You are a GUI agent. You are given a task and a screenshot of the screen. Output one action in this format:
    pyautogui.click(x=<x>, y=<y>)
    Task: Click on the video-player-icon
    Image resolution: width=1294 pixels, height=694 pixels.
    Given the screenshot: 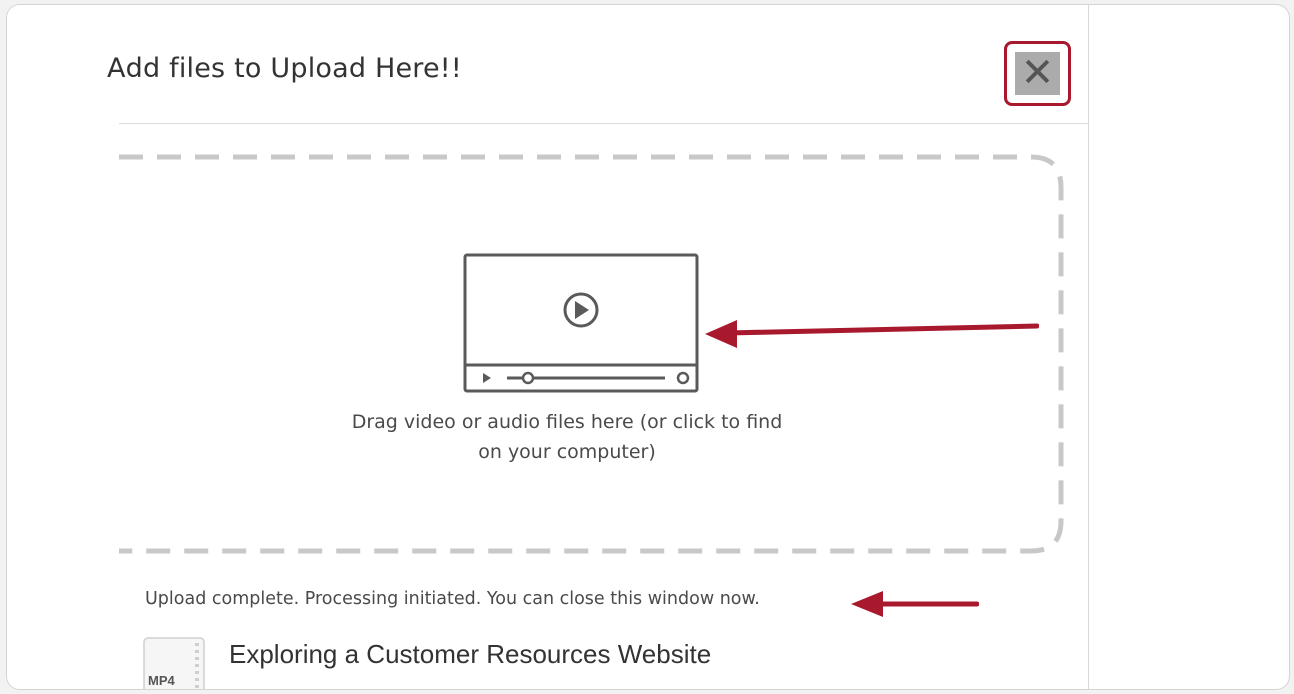 What is the action you would take?
    pyautogui.click(x=581, y=323)
    